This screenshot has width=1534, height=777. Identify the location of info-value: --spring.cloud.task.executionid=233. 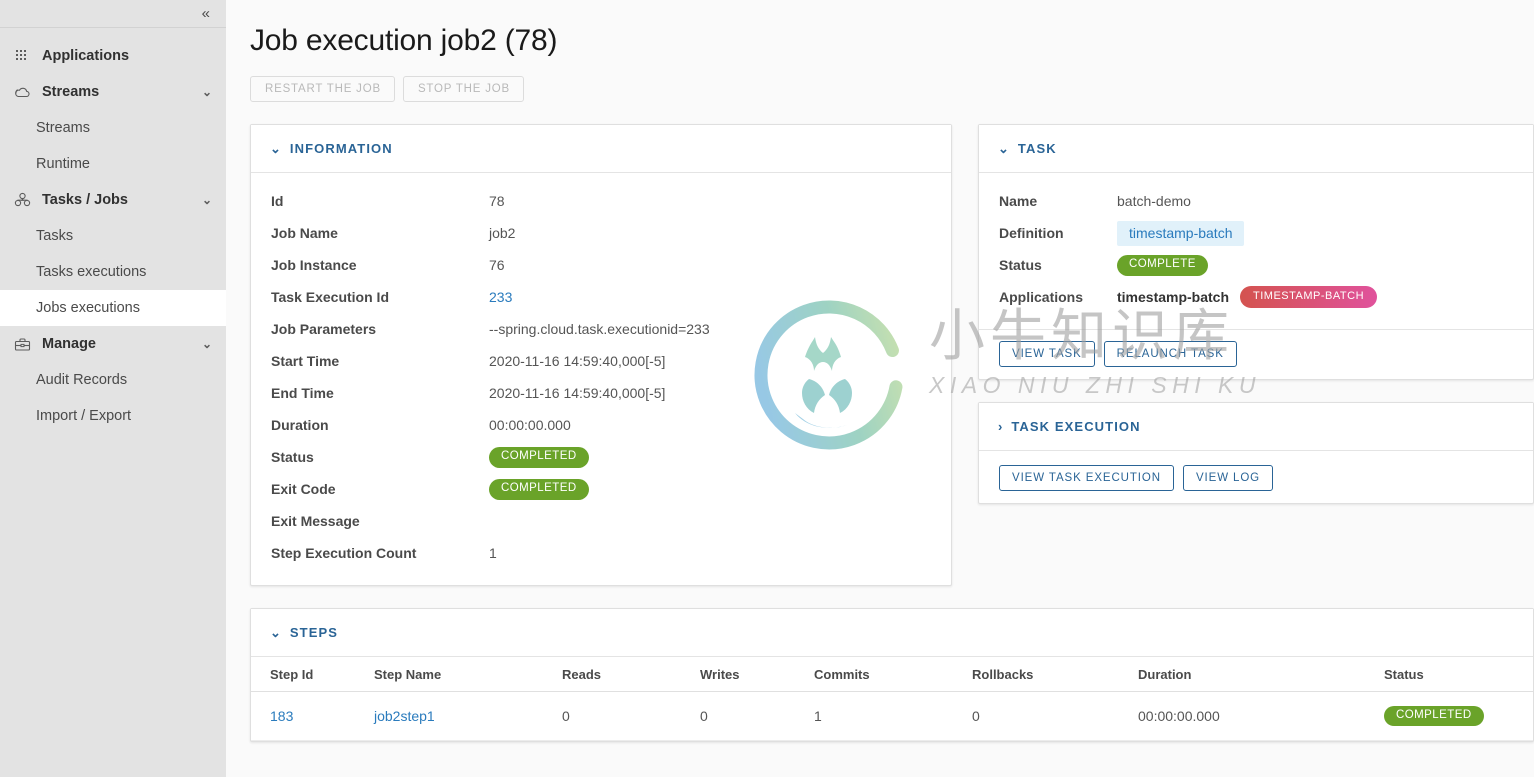
(599, 329).